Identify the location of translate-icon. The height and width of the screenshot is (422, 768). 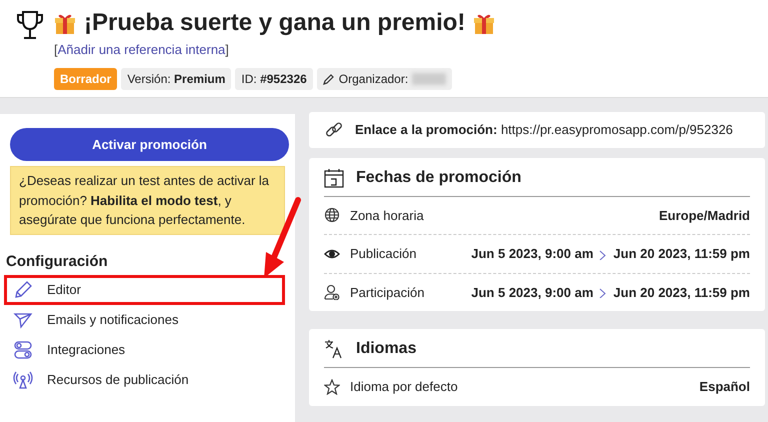
(334, 349).